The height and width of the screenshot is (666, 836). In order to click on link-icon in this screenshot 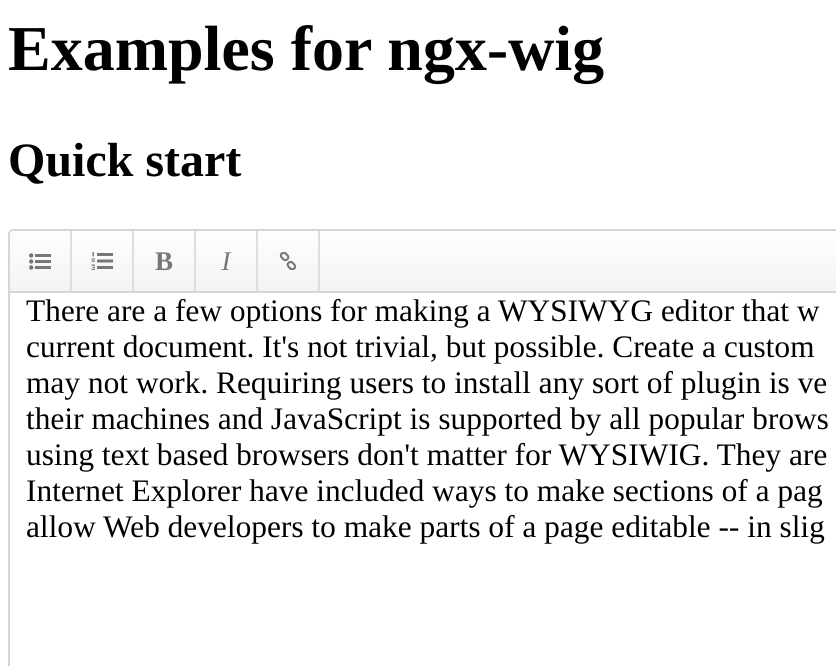, I will do `click(288, 261)`.